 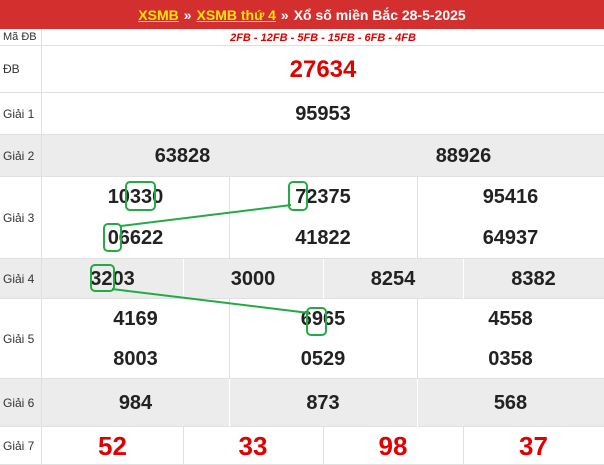 I want to click on prize-number: 41822, so click(x=323, y=237).